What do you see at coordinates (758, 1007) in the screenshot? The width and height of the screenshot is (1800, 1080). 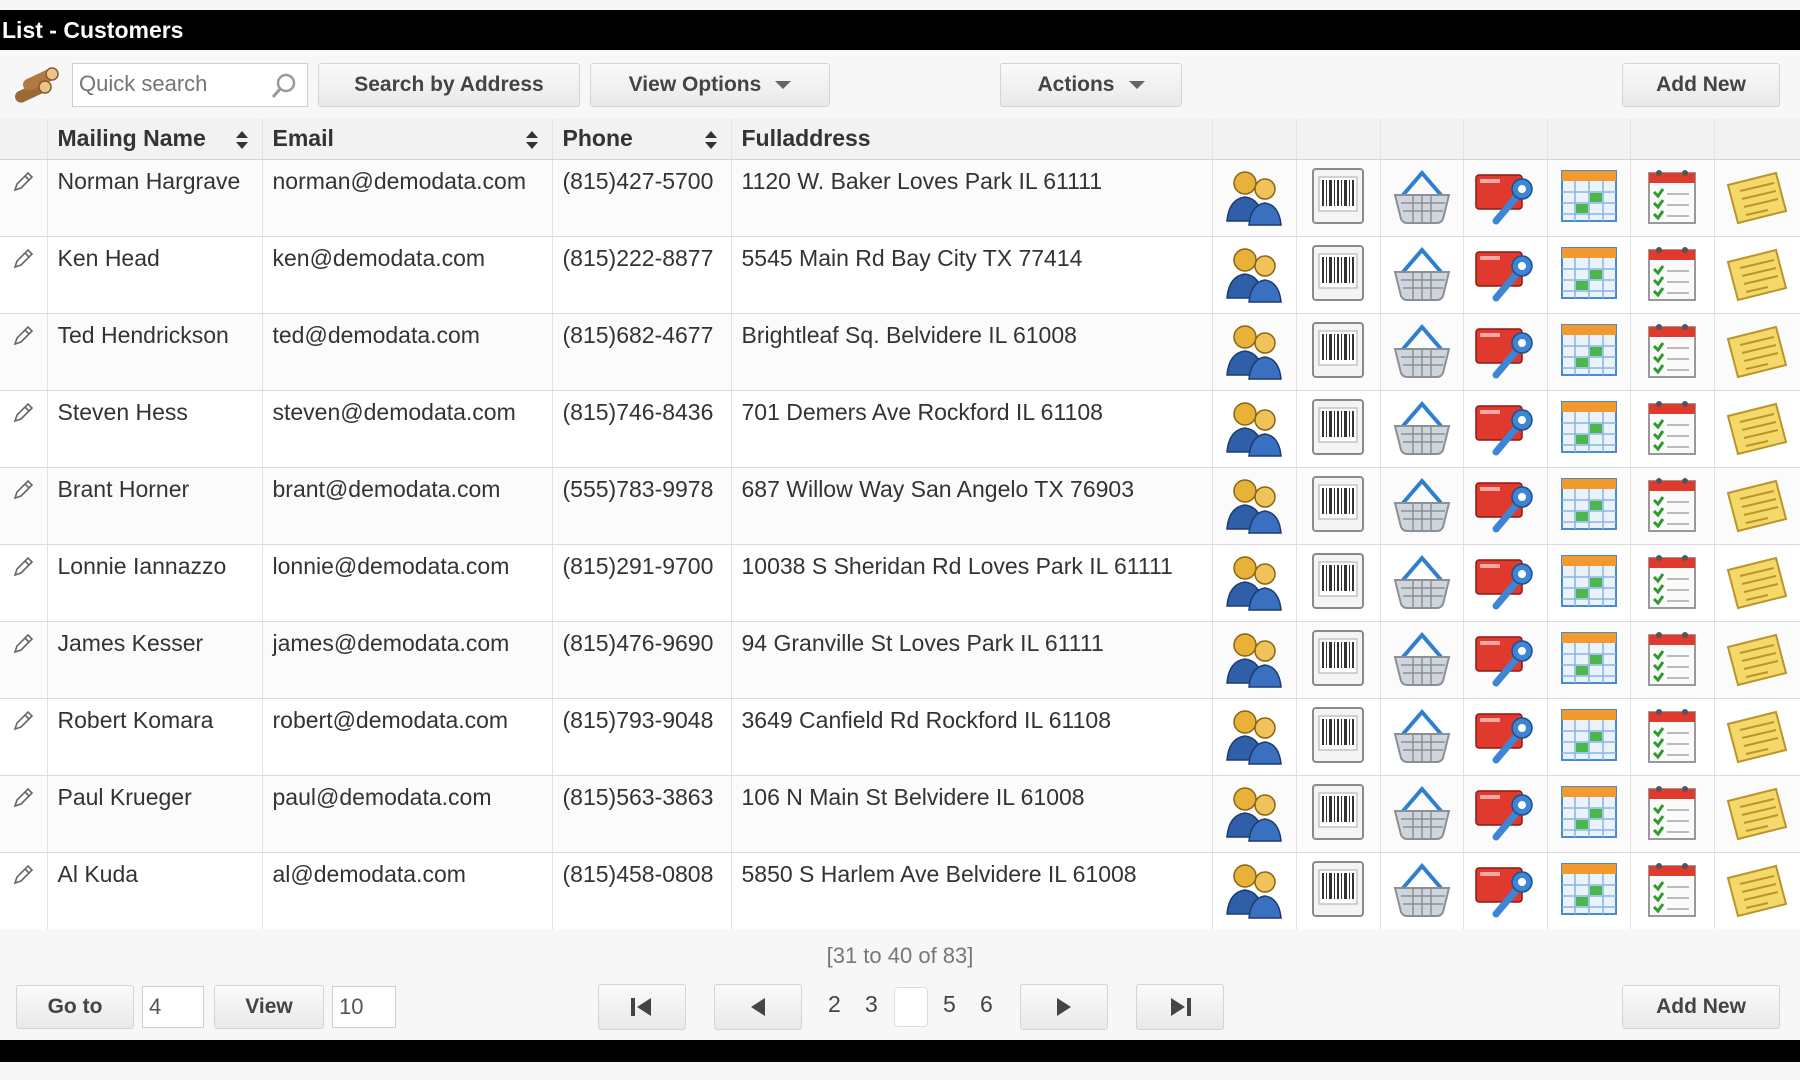 I see `previous-page-button` at bounding box center [758, 1007].